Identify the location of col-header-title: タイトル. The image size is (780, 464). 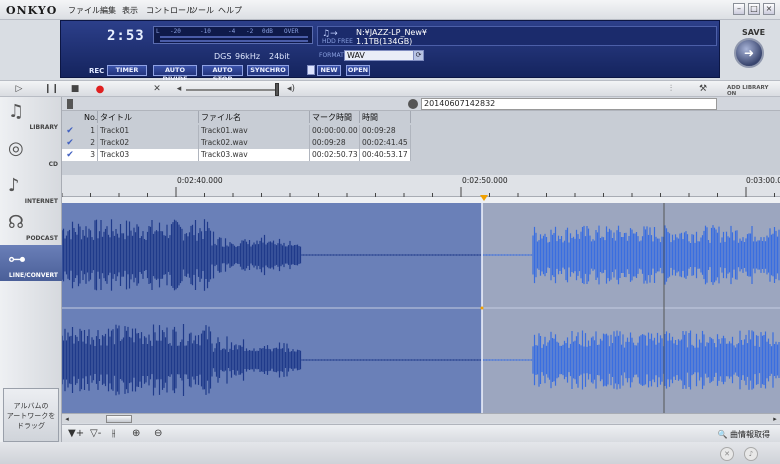
(148, 117).